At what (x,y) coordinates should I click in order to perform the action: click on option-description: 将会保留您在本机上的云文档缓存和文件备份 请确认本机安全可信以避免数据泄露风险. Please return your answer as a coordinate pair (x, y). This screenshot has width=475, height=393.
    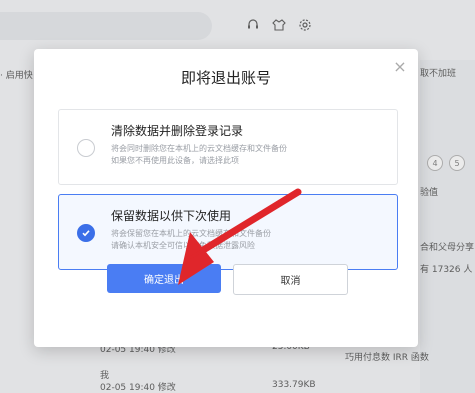
    Looking at the image, I should click on (251, 240).